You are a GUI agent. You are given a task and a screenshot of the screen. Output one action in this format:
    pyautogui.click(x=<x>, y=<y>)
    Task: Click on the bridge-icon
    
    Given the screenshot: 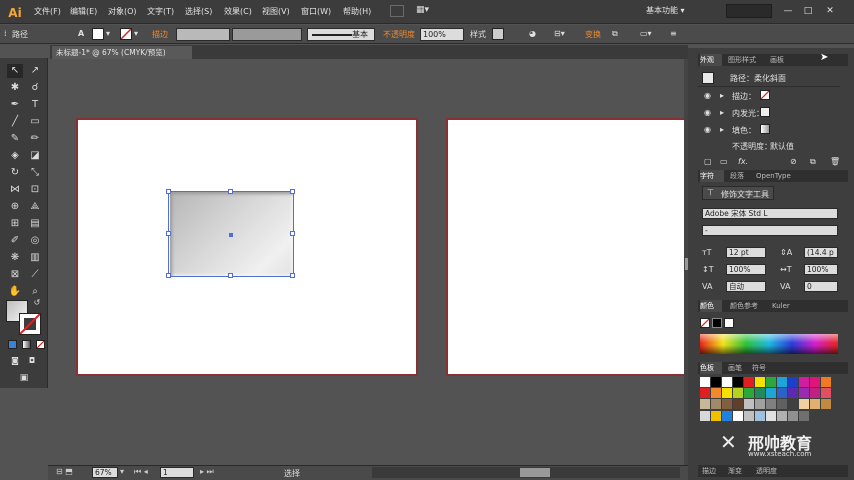 What is the action you would take?
    pyautogui.click(x=397, y=11)
    